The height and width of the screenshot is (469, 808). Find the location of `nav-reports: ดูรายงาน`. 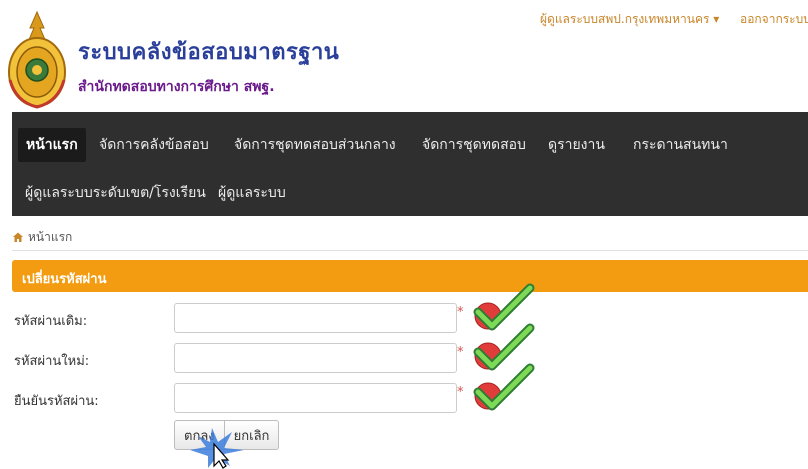

nav-reports: ดูรายงาน is located at coordinates (576, 145).